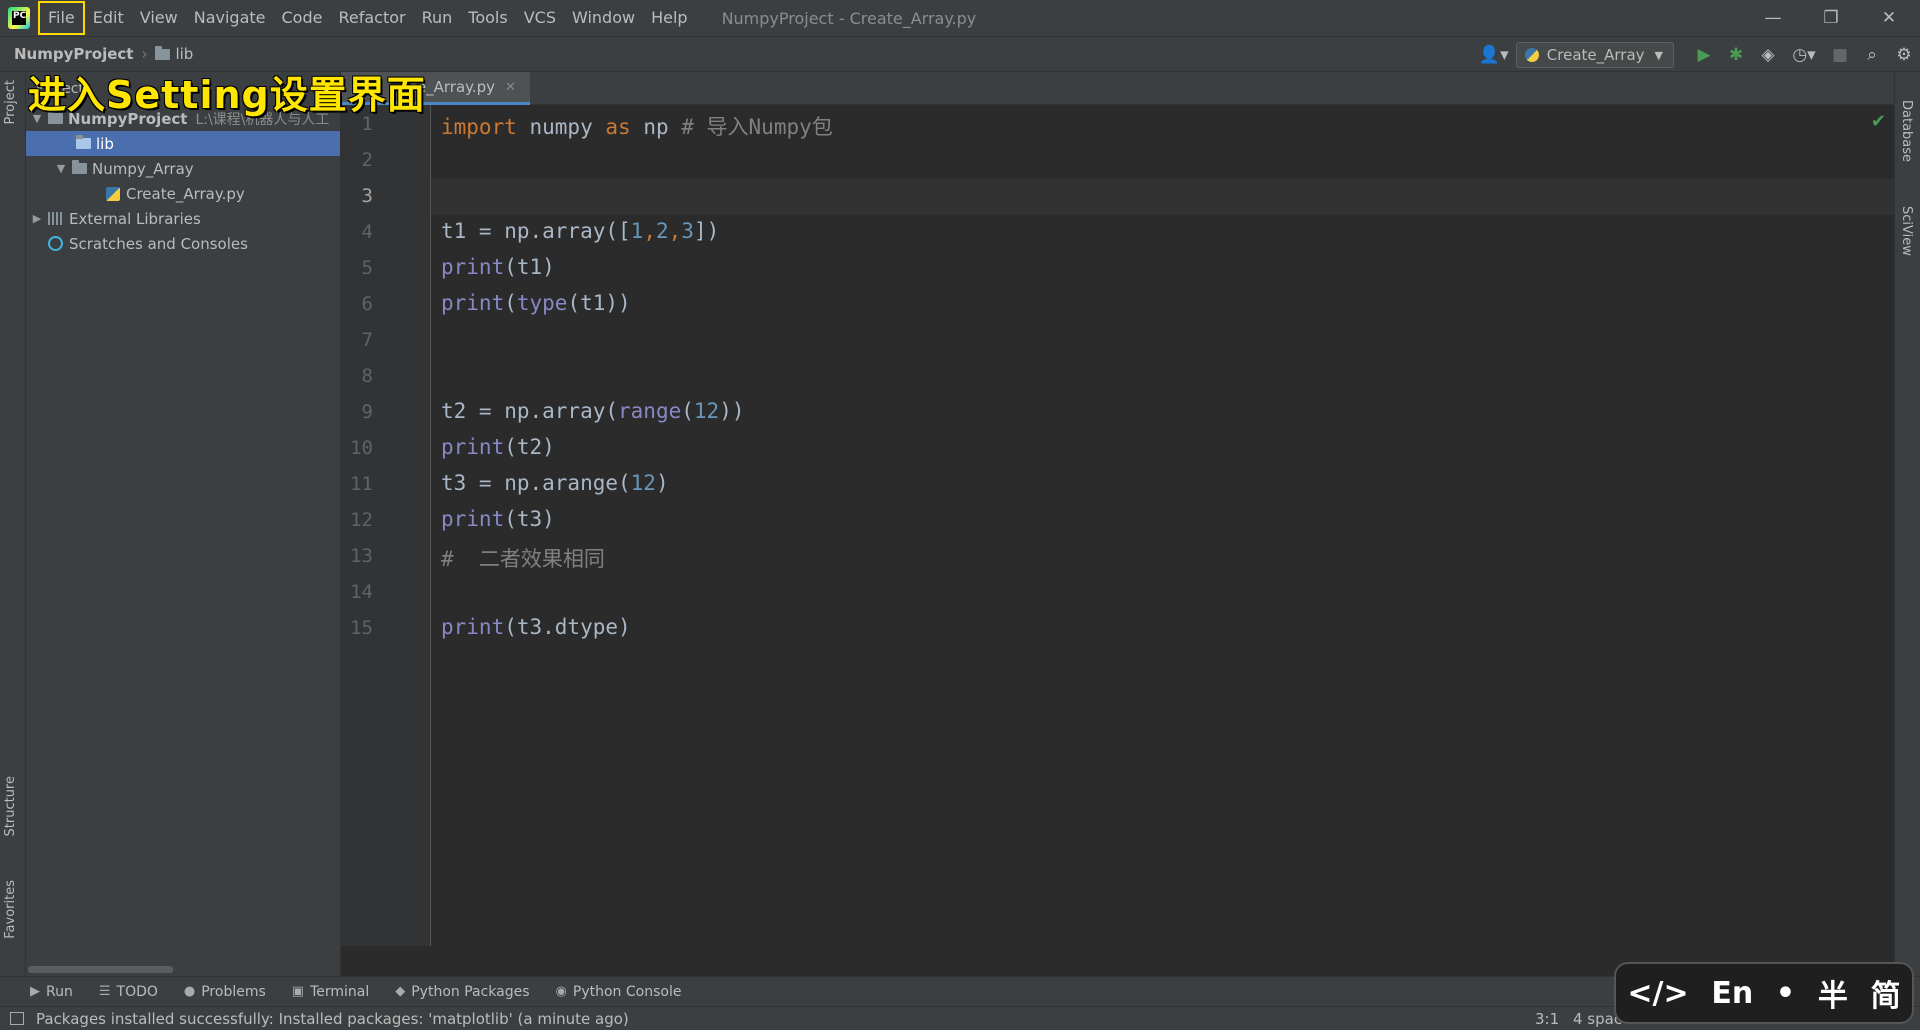 The image size is (1920, 1030). Describe the element at coordinates (561, 991) in the screenshot. I see `python-console-icon: ◉` at that location.